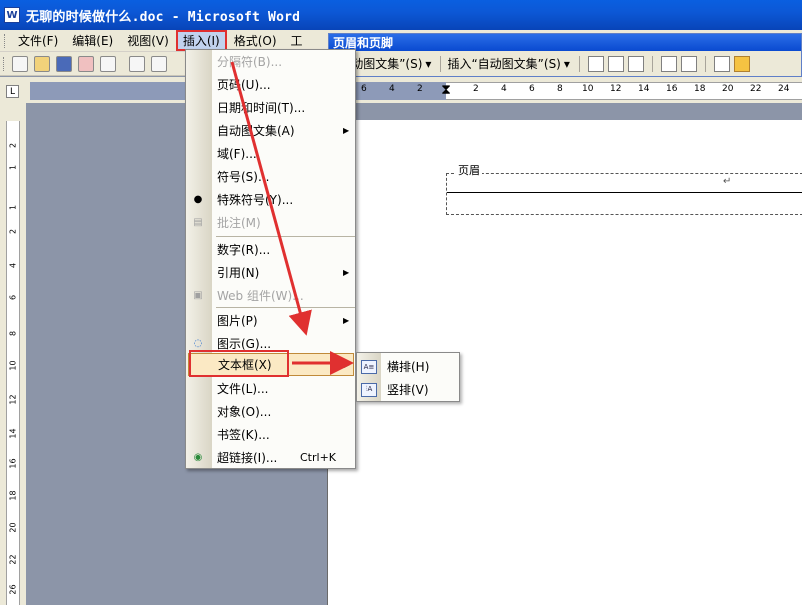 This screenshot has width=802, height=605. What do you see at coordinates (20, 63) in the screenshot?
I see `new-document-icon` at bounding box center [20, 63].